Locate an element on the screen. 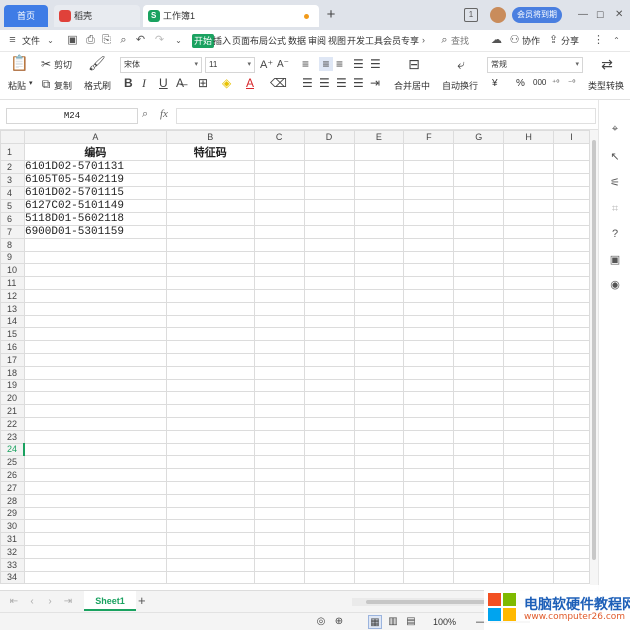  menu-formula: 公式 is located at coordinates (277, 41).